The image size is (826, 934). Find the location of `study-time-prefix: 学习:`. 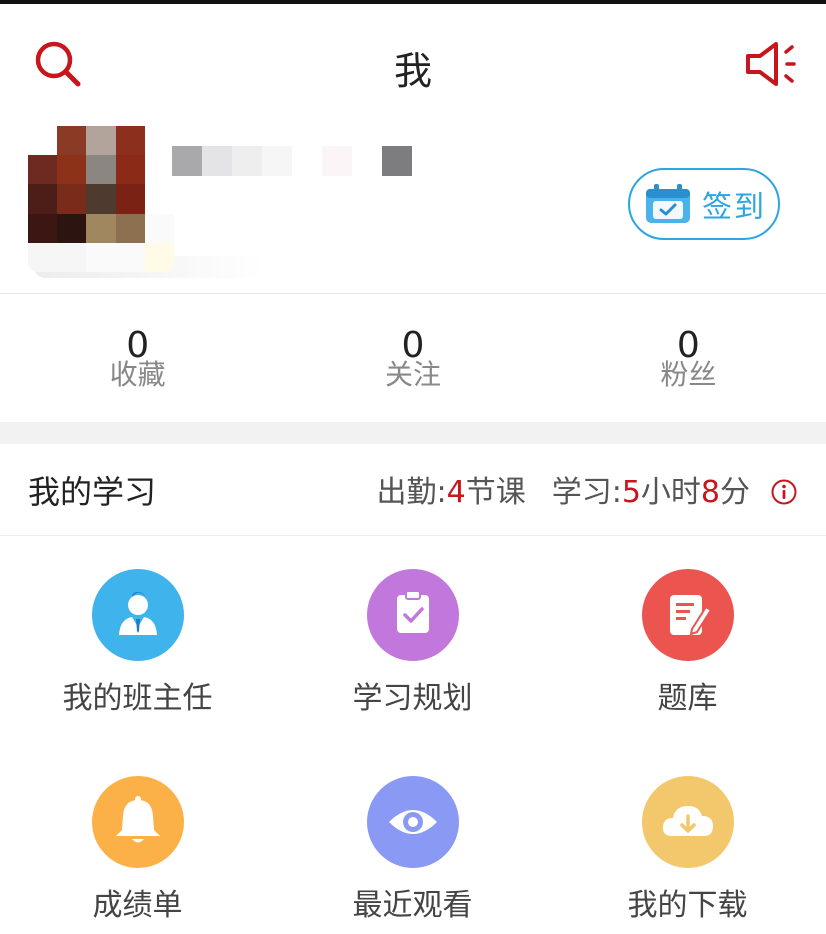

study-time-prefix: 学习: is located at coordinates (586, 492).